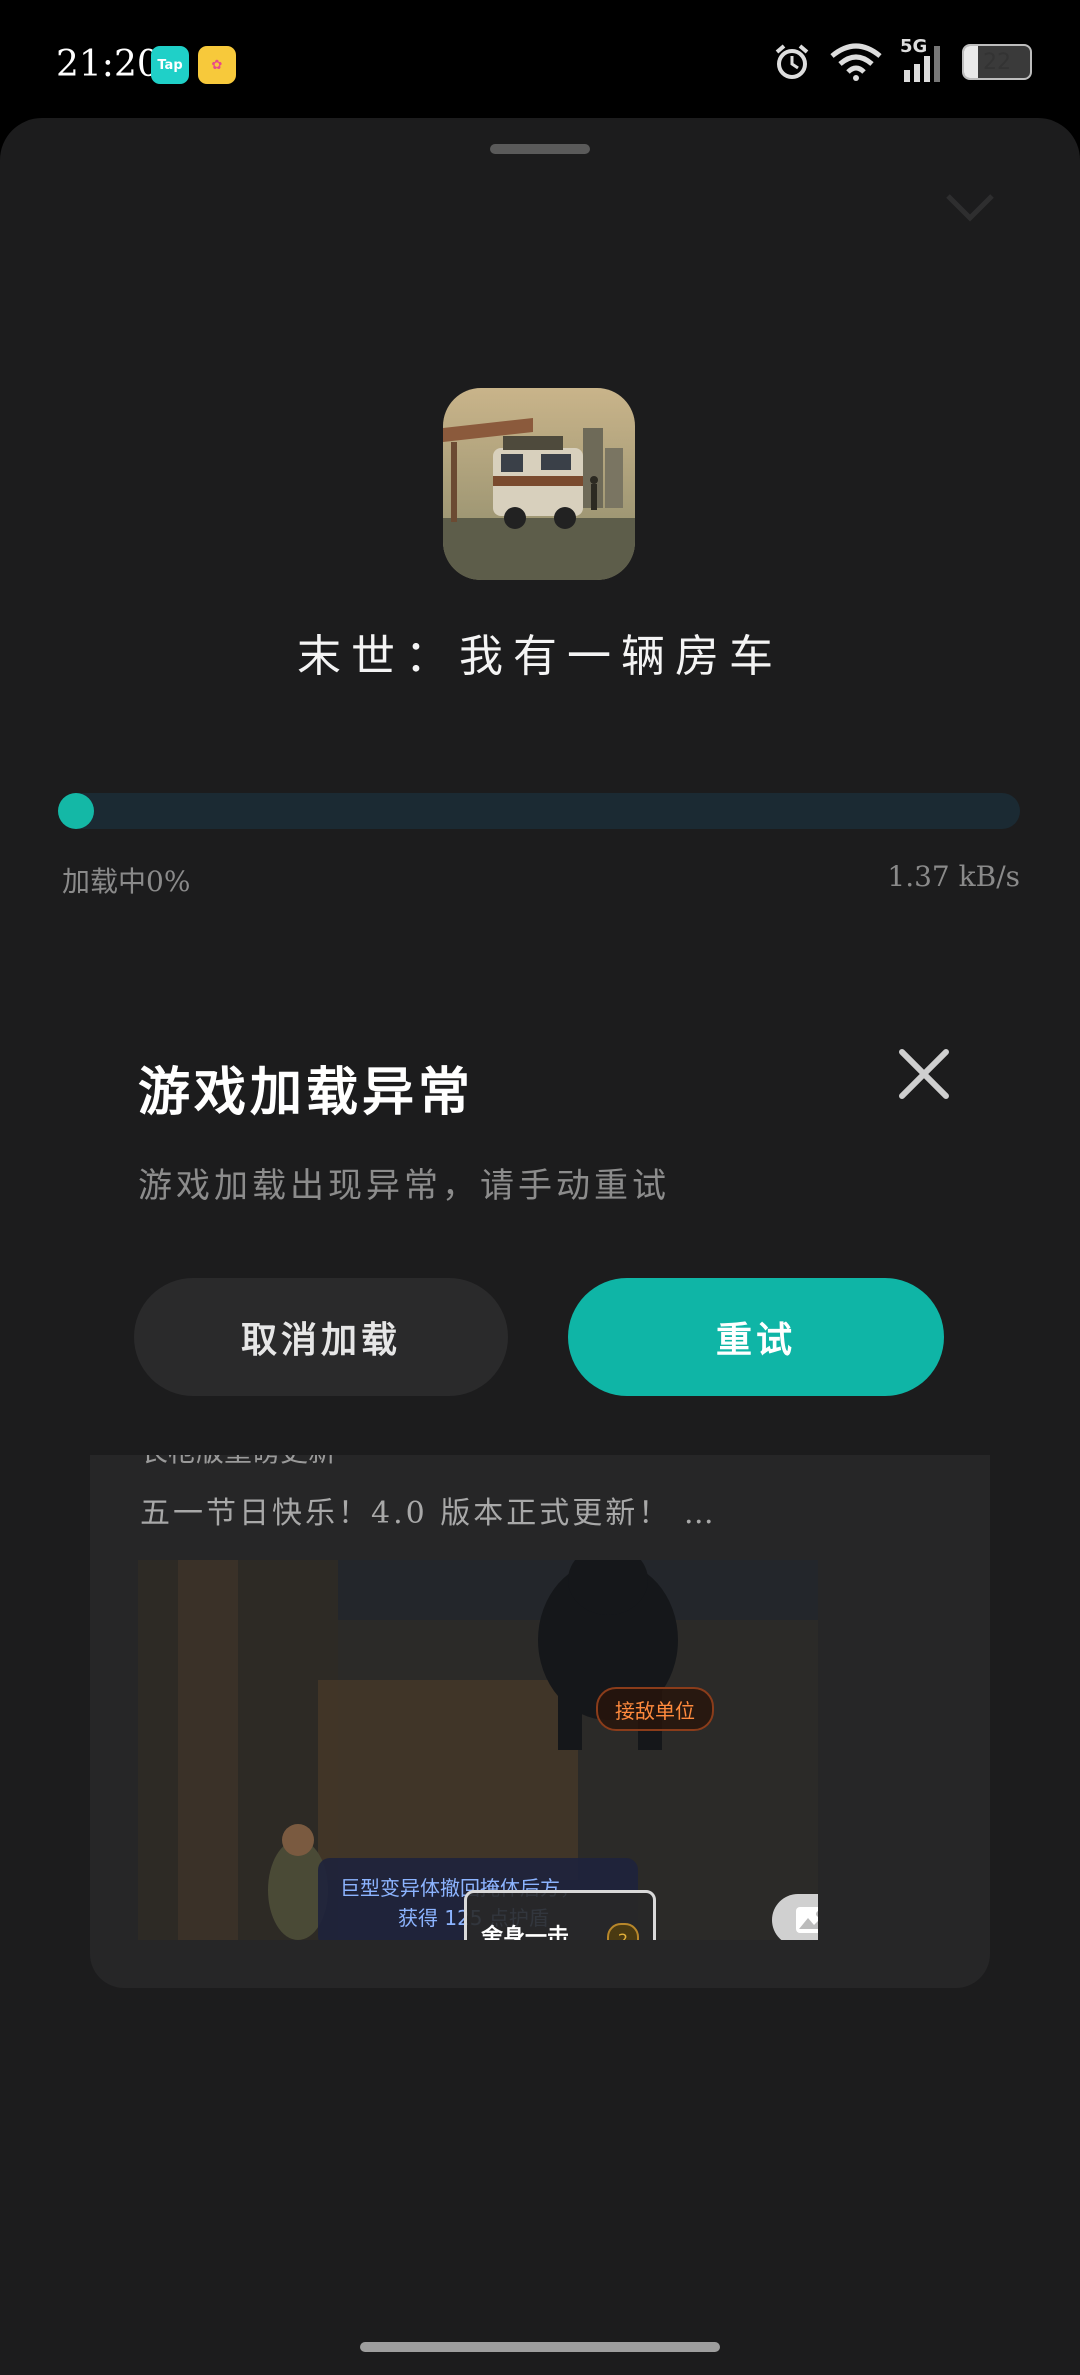  What do you see at coordinates (792, 61) in the screenshot?
I see `alarm-icon` at bounding box center [792, 61].